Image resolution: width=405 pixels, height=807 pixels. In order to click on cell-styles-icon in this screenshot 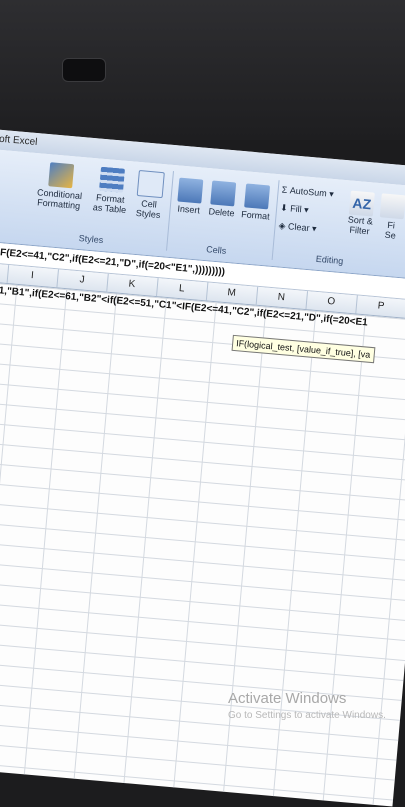, I will do `click(150, 184)`.